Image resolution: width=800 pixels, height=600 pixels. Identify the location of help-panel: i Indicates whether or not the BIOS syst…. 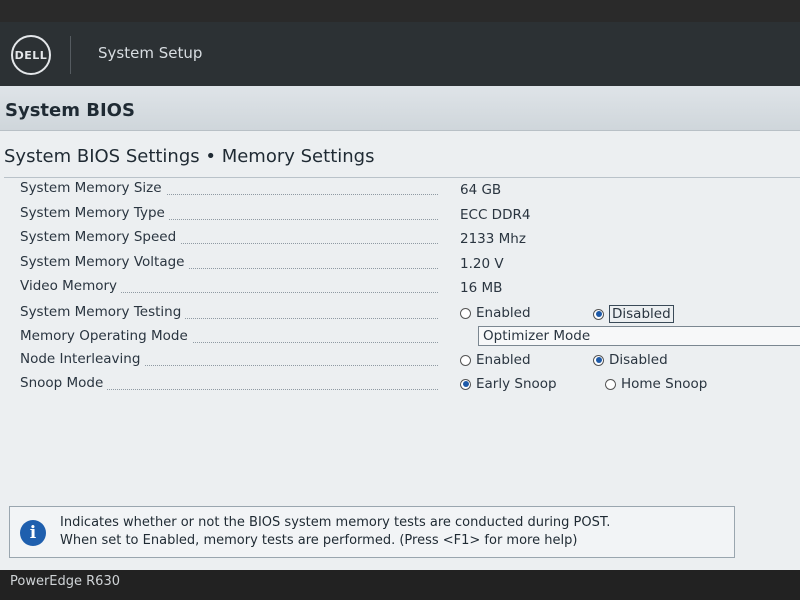
(372, 532).